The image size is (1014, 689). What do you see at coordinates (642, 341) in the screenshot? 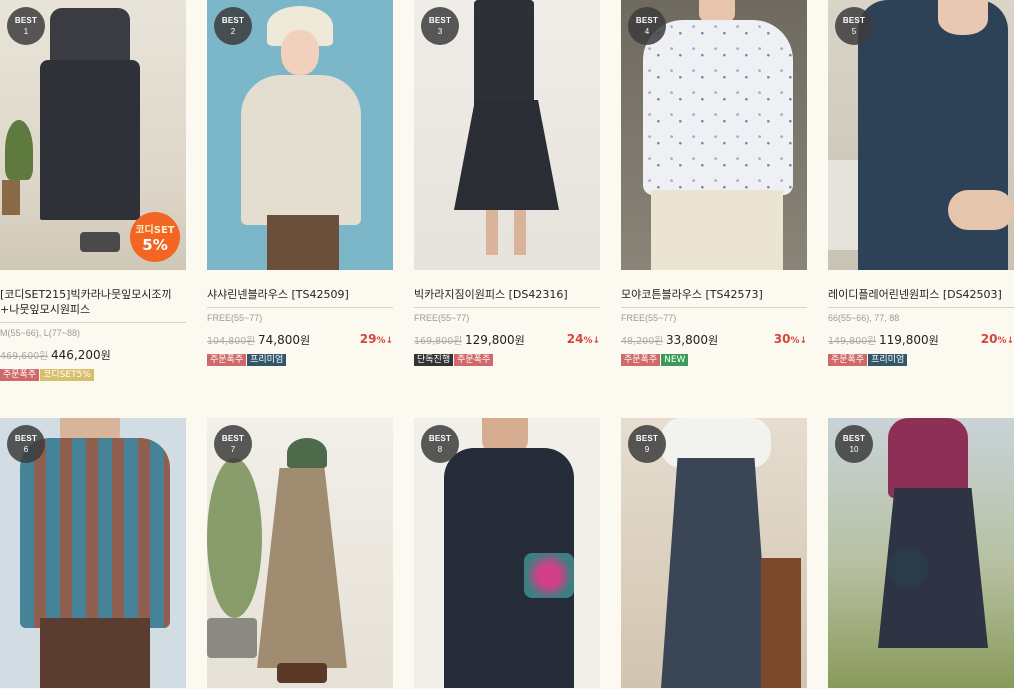
I see `original-price: 48,200원` at bounding box center [642, 341].